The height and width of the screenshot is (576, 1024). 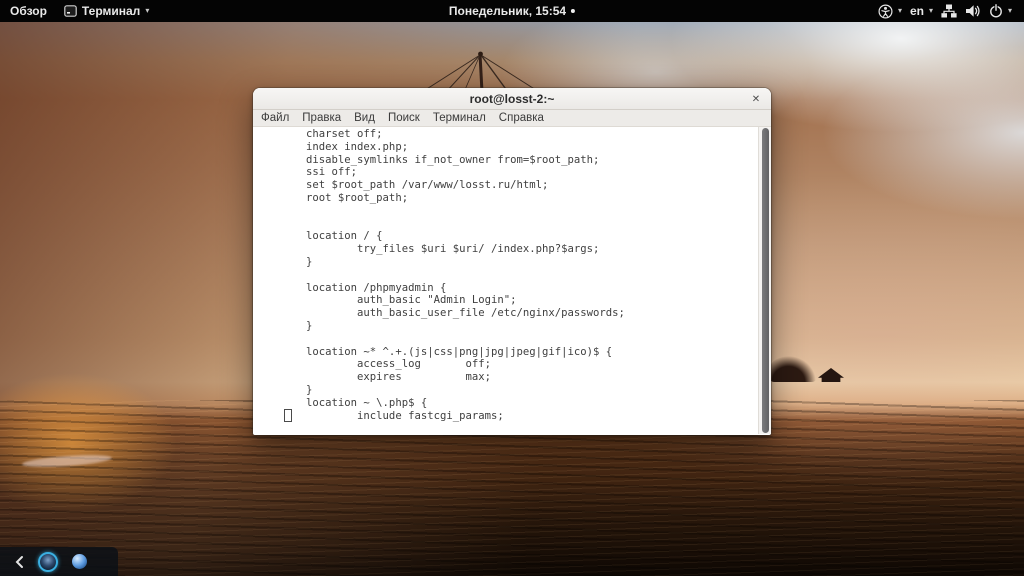 I want to click on menu-view: Вид, so click(x=364, y=118).